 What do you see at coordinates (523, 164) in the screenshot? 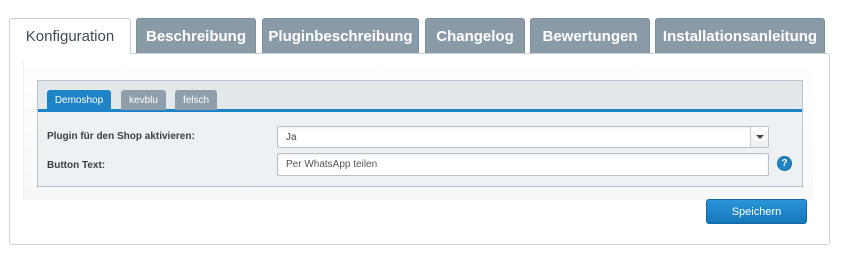
I see `button-text-input` at bounding box center [523, 164].